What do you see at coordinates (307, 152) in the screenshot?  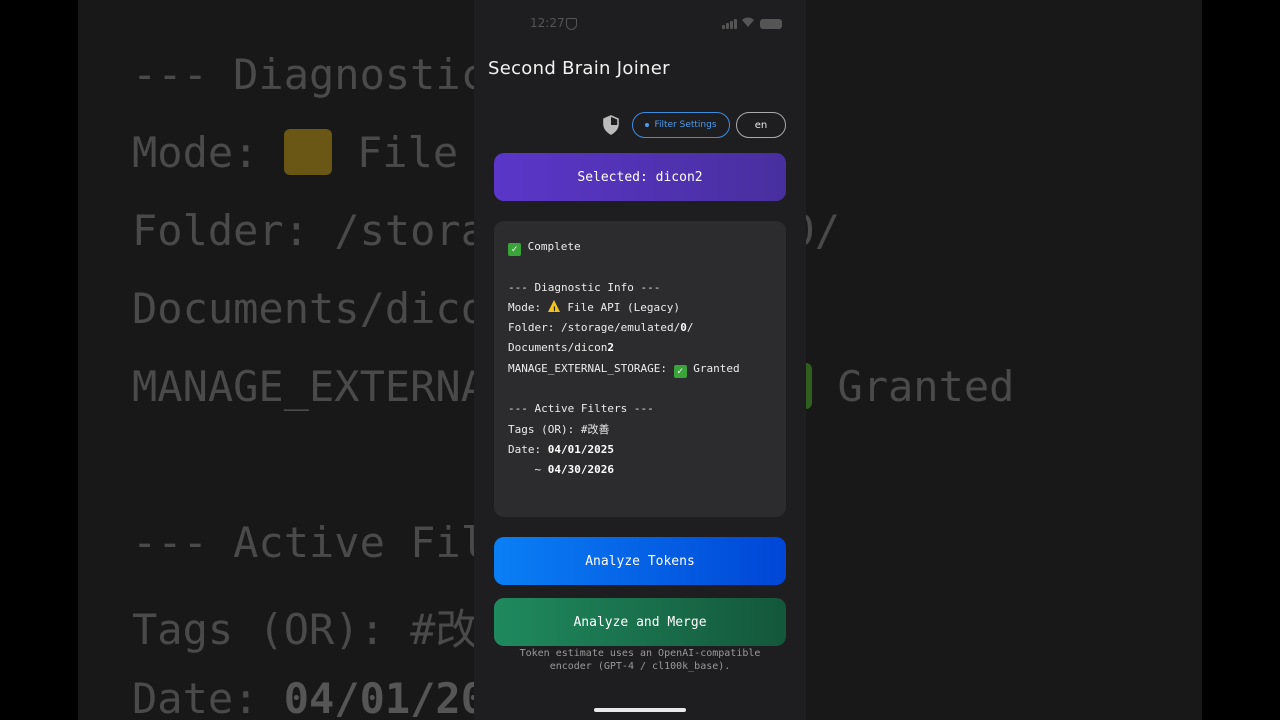 I see `bg-warning-icon` at bounding box center [307, 152].